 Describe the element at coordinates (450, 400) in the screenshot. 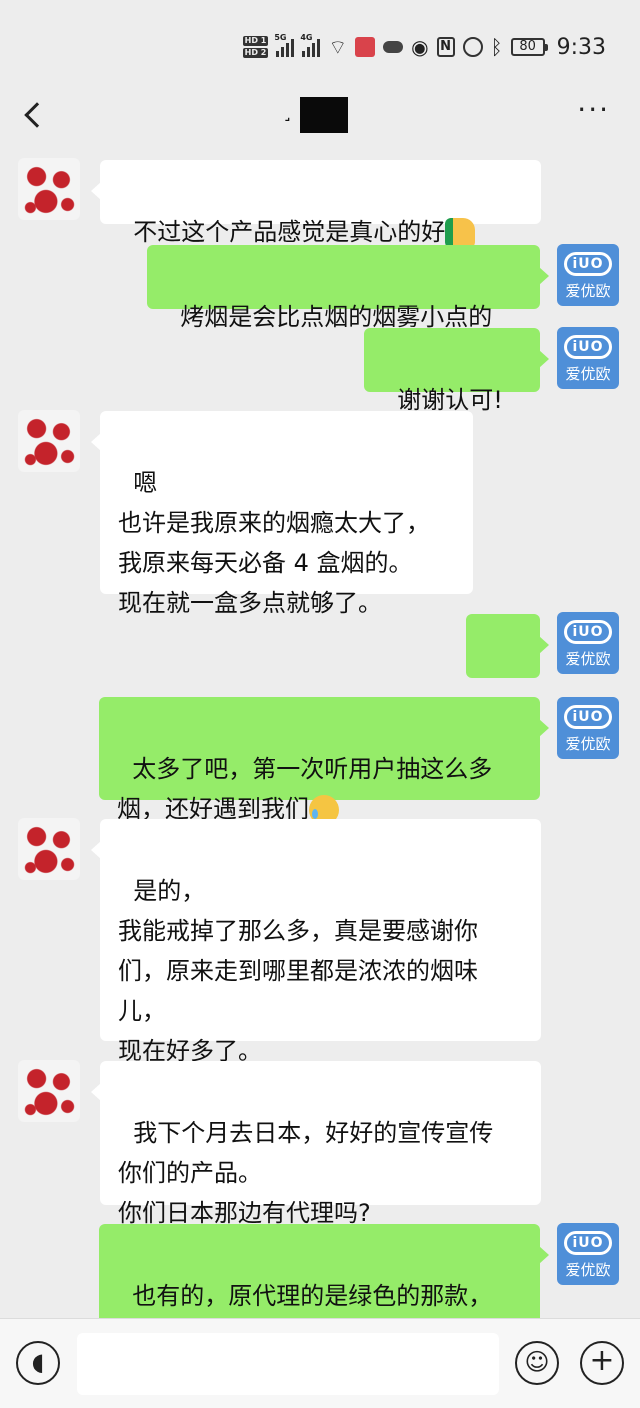

I see `message-text: 谢谢认可!` at that location.